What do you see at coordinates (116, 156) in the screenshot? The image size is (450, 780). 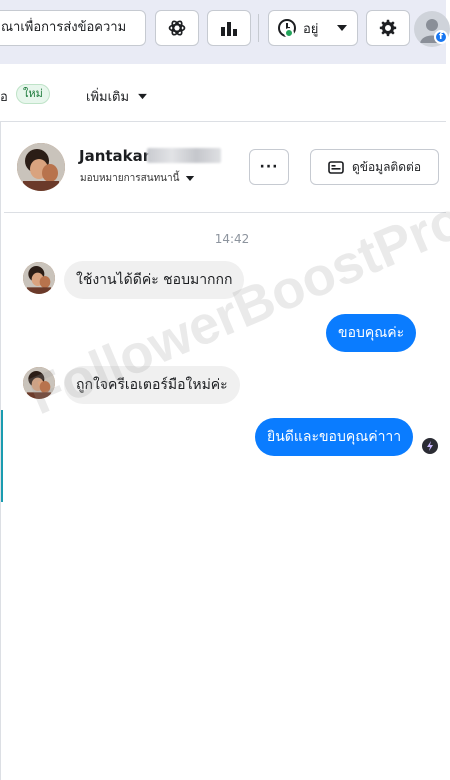 I see `contact-name: Jantakan` at bounding box center [116, 156].